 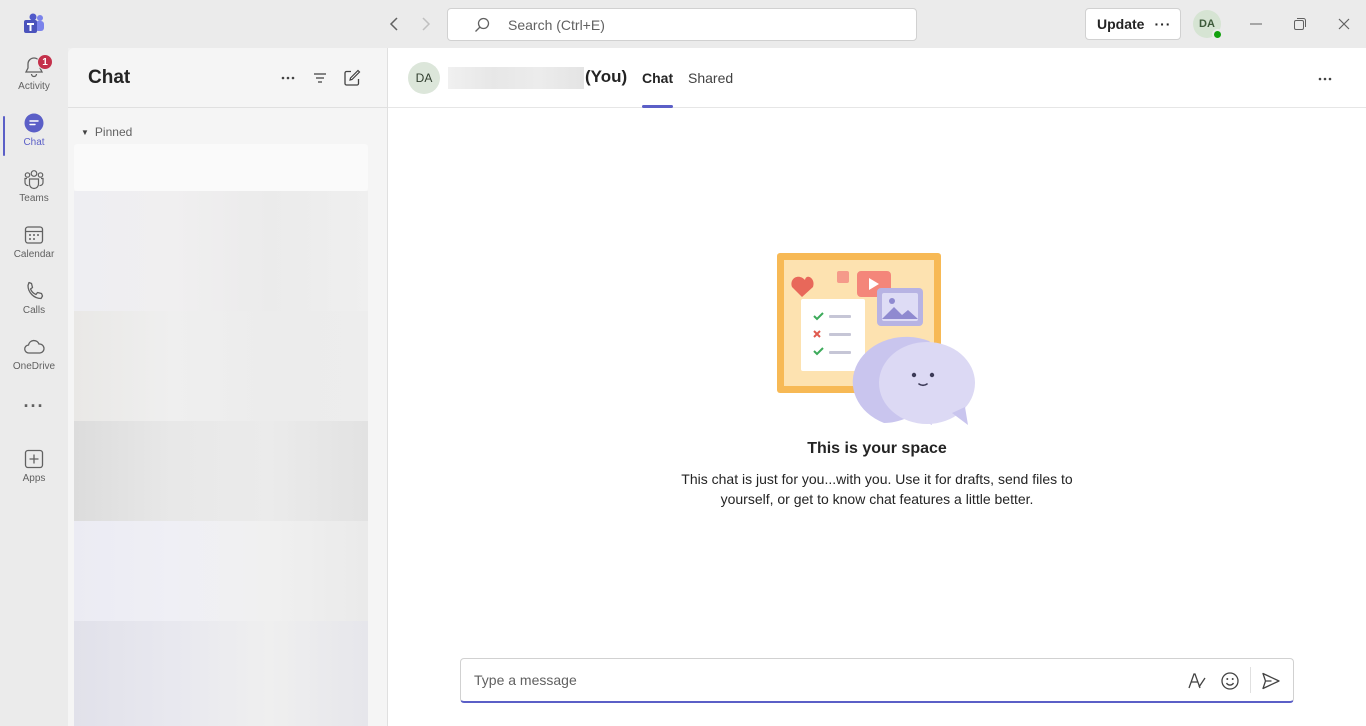 I want to click on rail-item-apps: Apps, so click(x=34, y=467).